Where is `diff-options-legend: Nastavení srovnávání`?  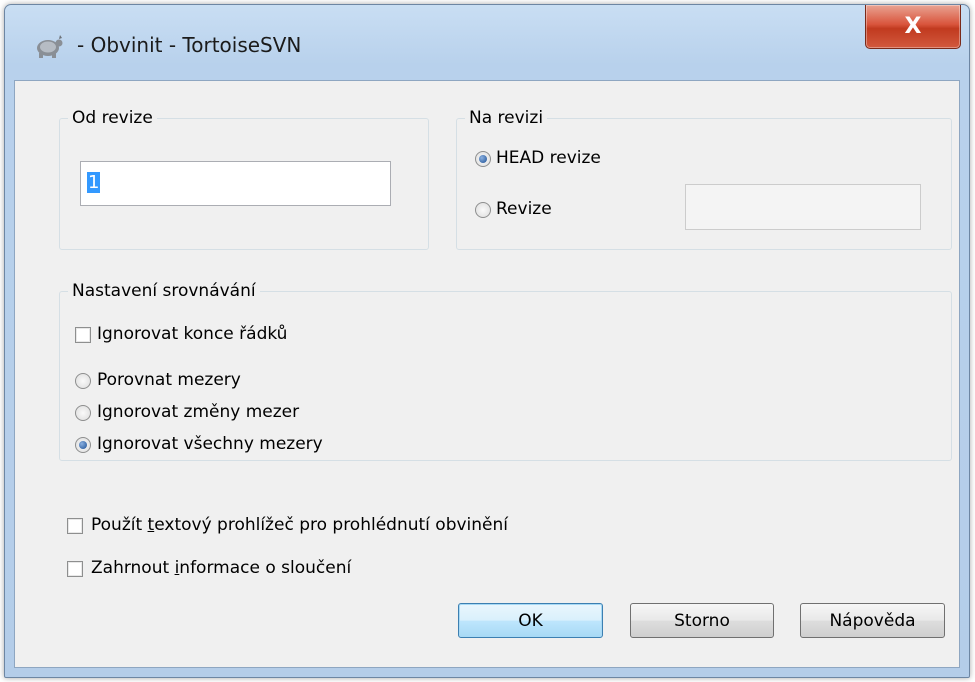 diff-options-legend: Nastavení srovnávání is located at coordinates (164, 291).